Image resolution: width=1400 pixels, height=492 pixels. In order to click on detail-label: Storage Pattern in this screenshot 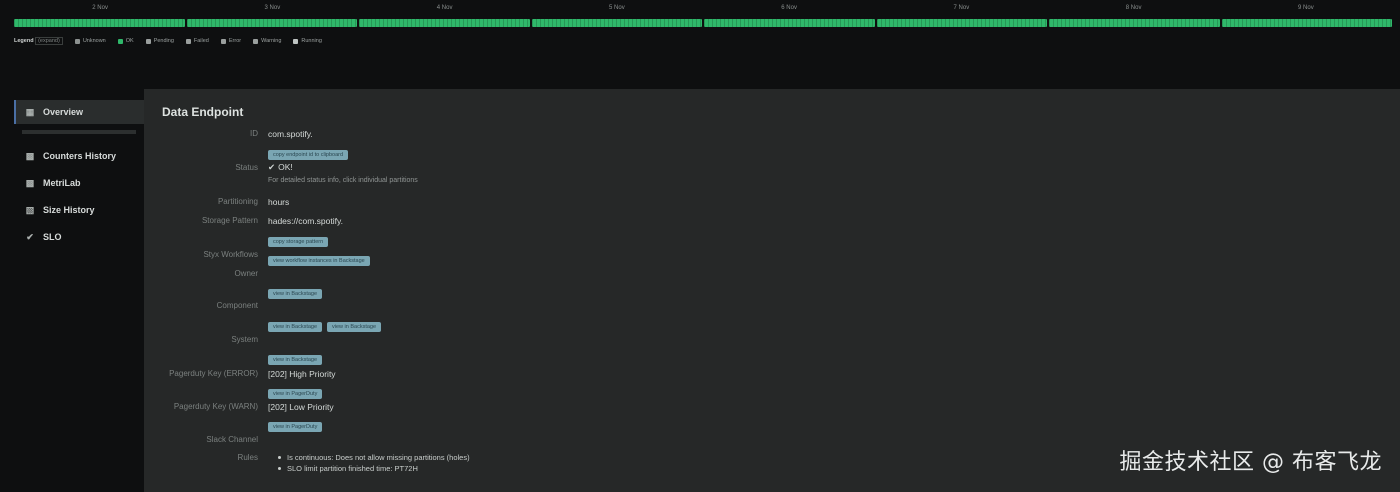, I will do `click(229, 220)`.